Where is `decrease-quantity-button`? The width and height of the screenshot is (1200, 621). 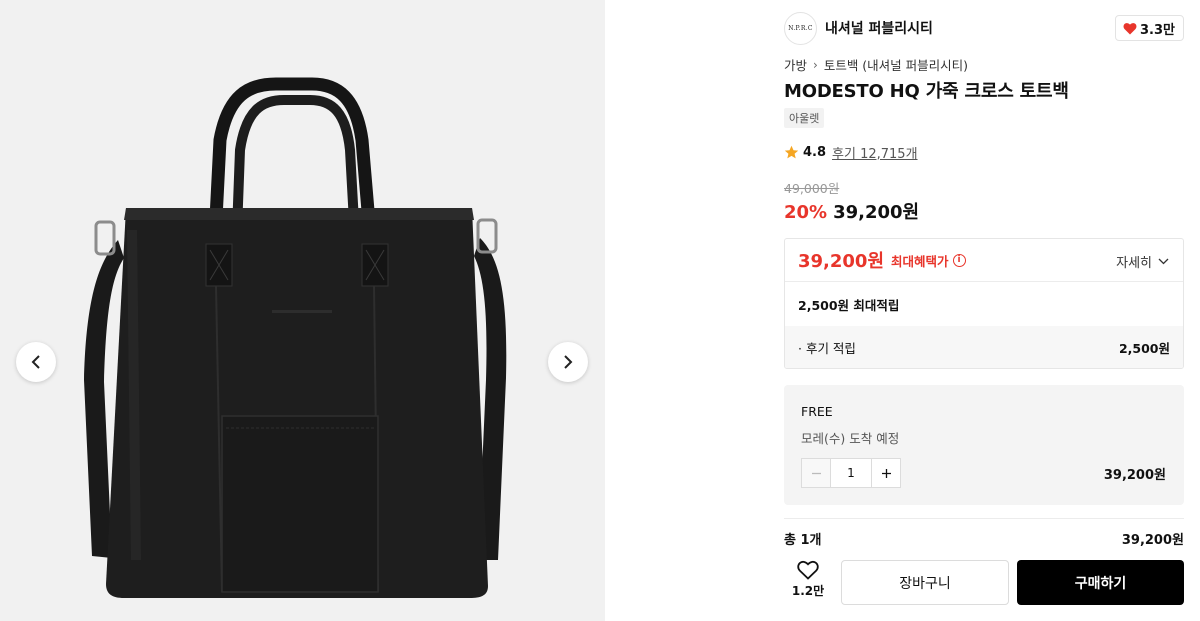
decrease-quantity-button is located at coordinates (816, 473).